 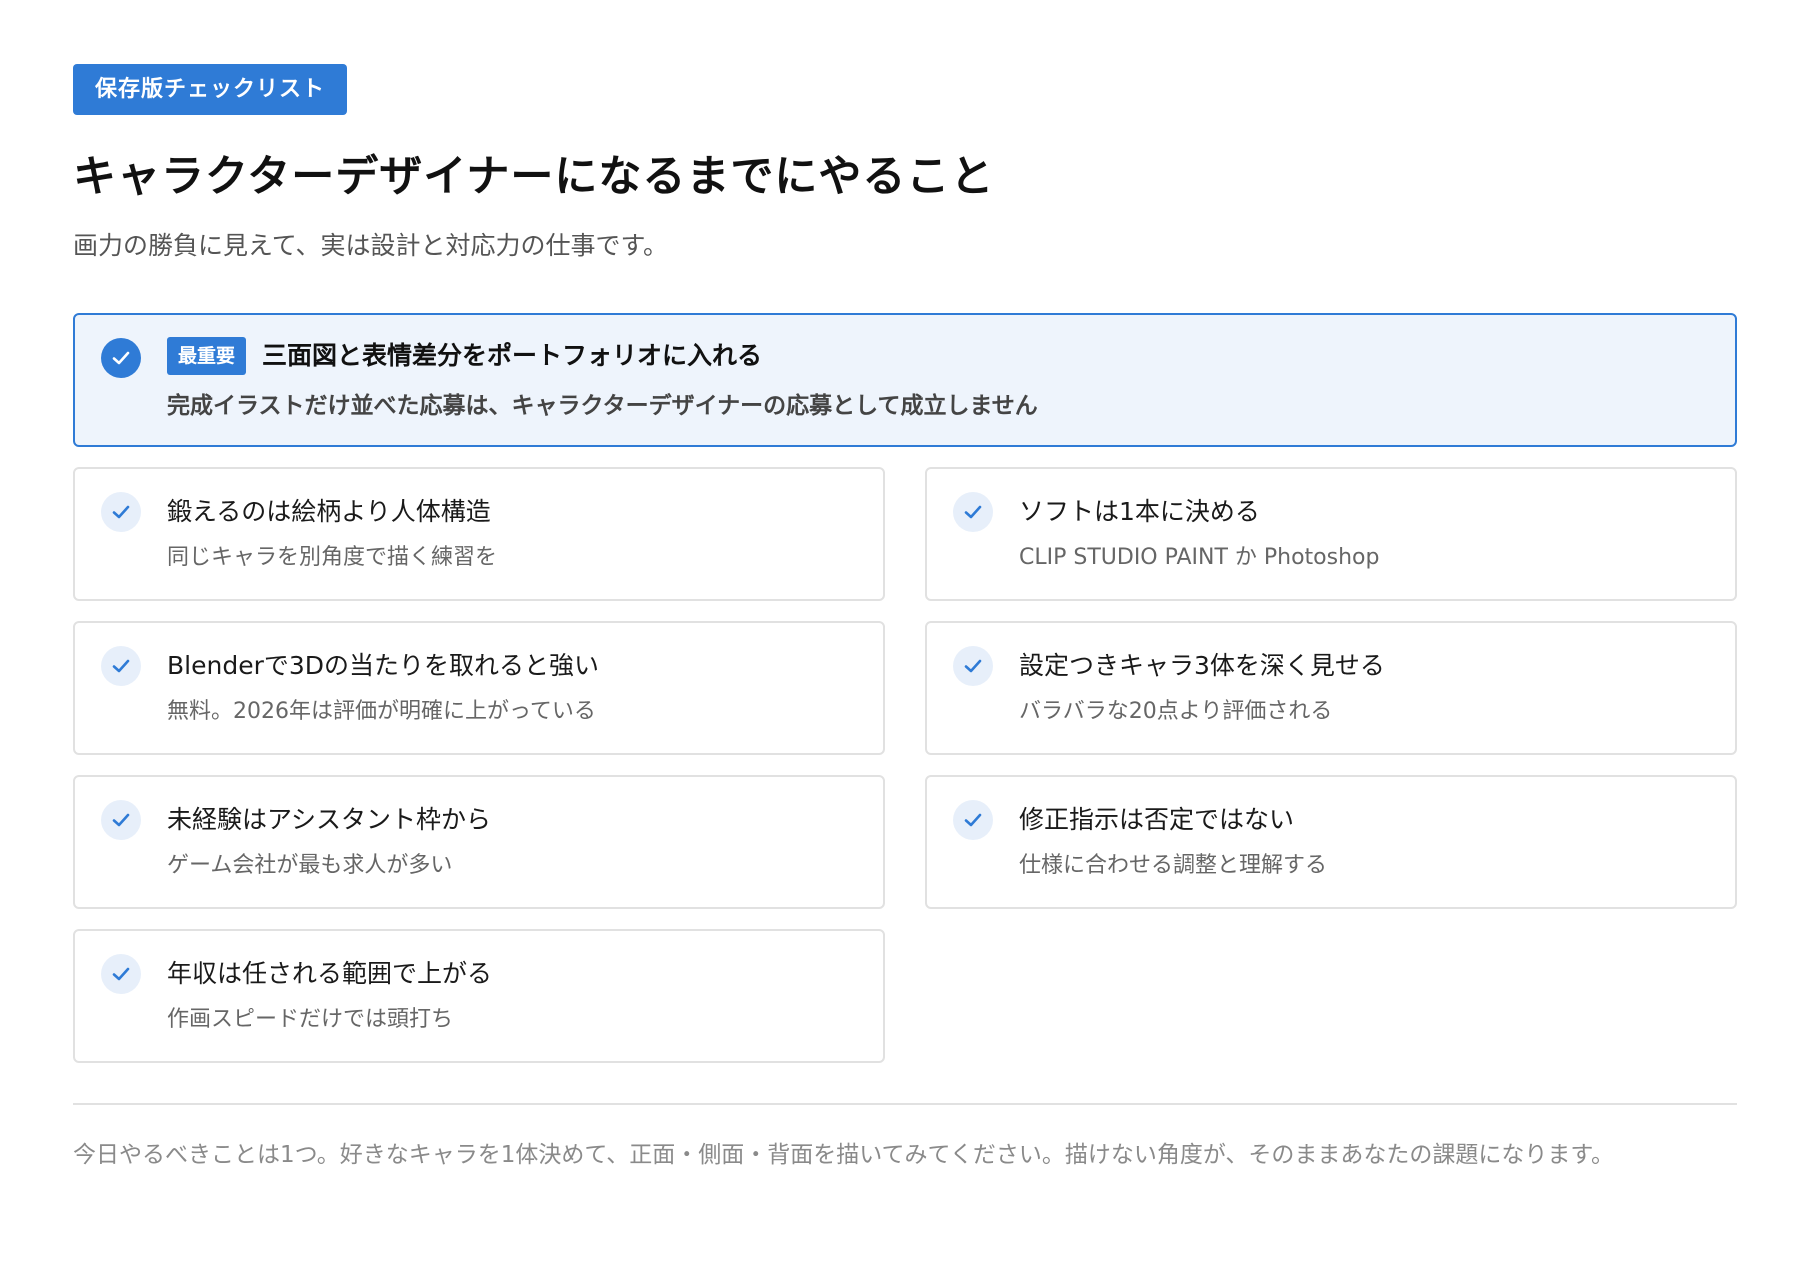 I want to click on checklist-item-description: バラバラな20点より評価される, so click(x=1176, y=711).